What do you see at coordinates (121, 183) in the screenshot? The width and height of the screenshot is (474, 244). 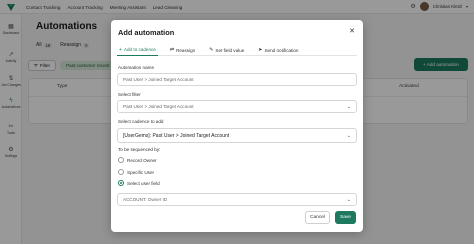 I see `radio-button-selected` at bounding box center [121, 183].